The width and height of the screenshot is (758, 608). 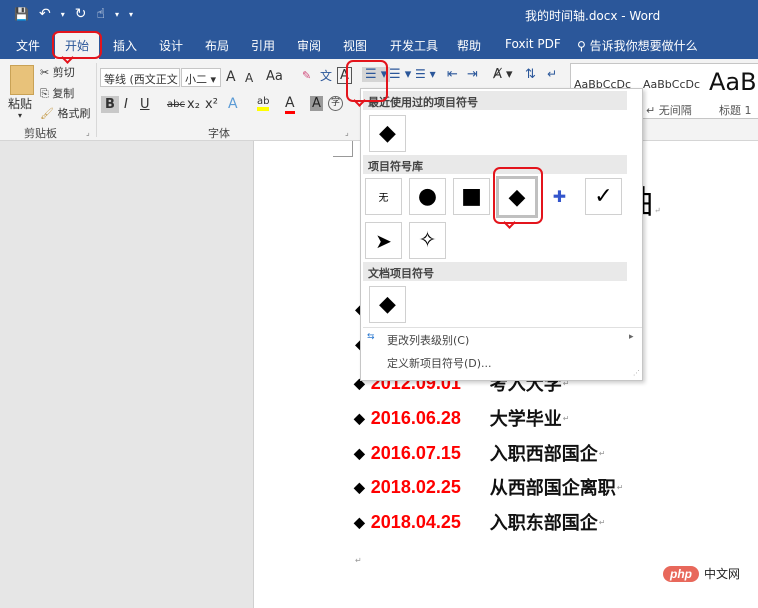 I want to click on italic-button: I, so click(x=126, y=104).